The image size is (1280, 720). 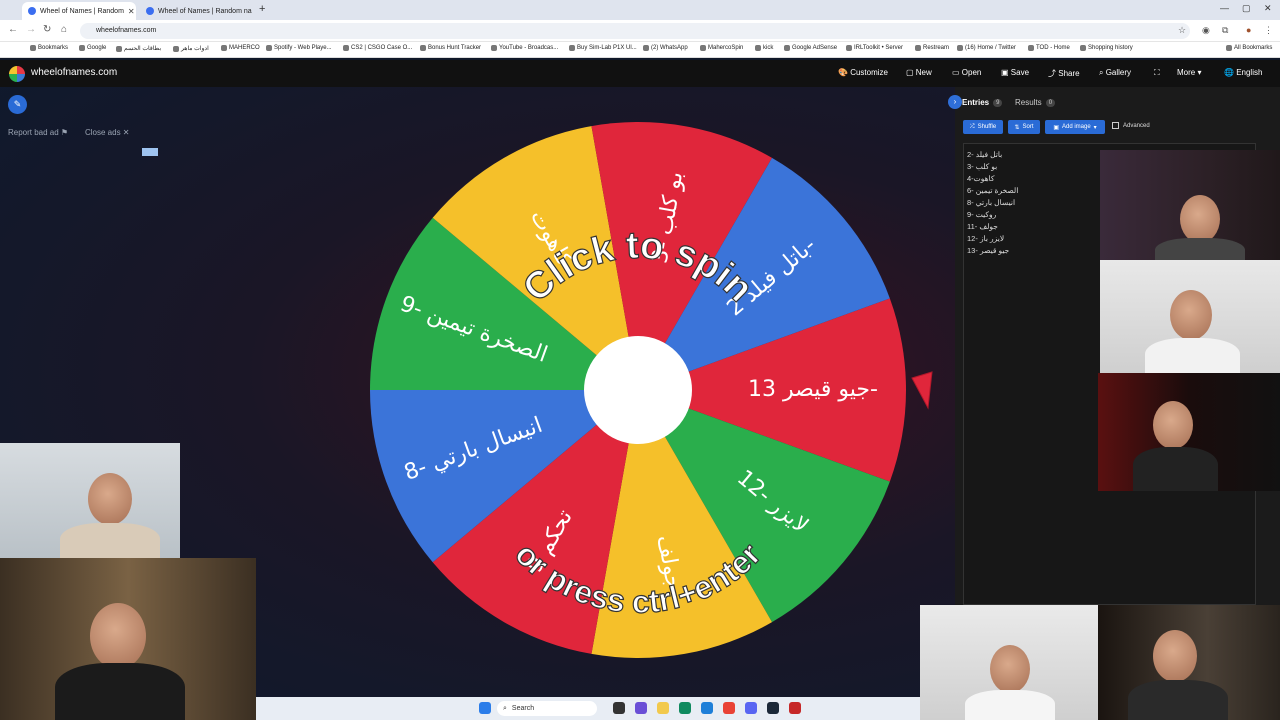 What do you see at coordinates (1106, 48) in the screenshot?
I see `bookmark-item: Shopping history` at bounding box center [1106, 48].